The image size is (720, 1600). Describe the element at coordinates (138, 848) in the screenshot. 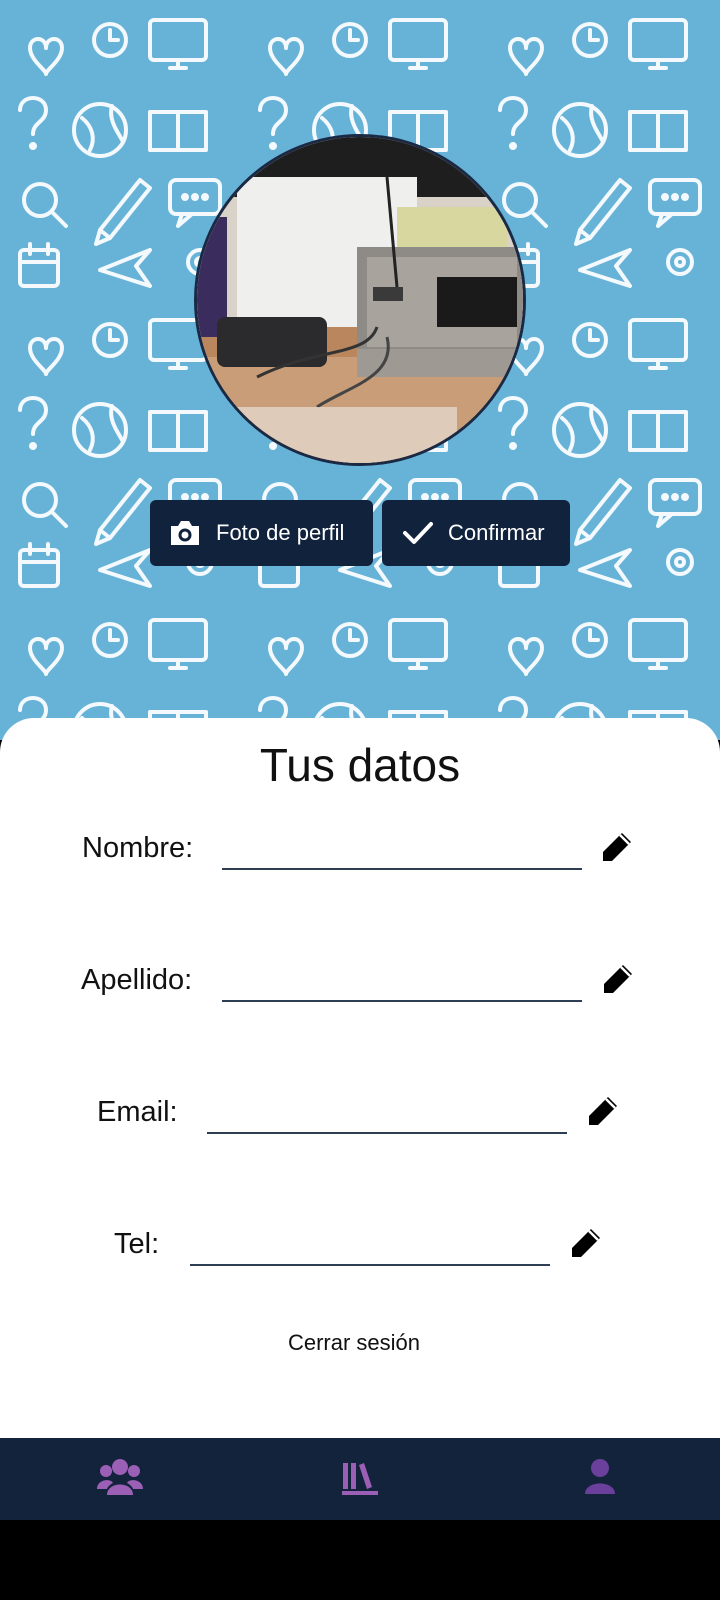

I see `name-label: Nombre:` at that location.